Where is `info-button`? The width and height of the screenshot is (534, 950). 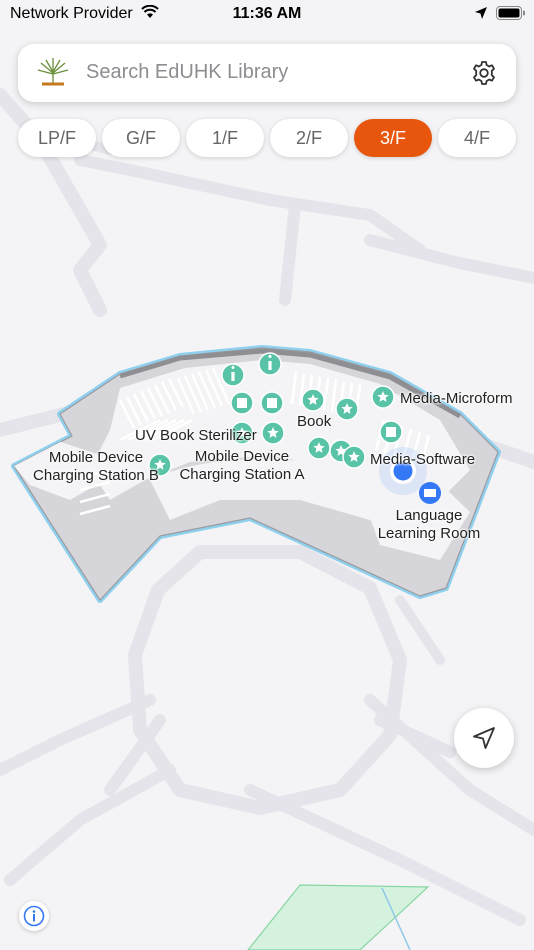 info-button is located at coordinates (34, 916).